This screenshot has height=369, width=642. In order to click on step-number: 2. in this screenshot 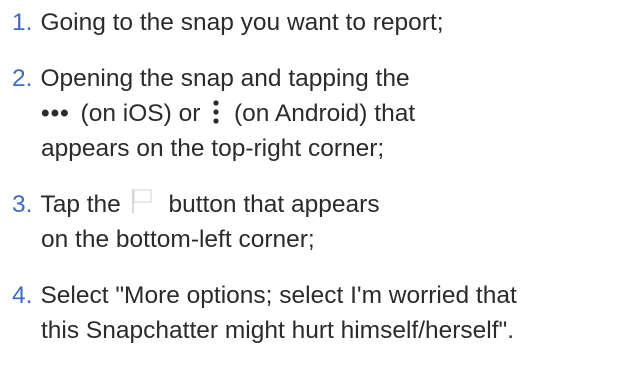, I will do `click(22, 78)`.